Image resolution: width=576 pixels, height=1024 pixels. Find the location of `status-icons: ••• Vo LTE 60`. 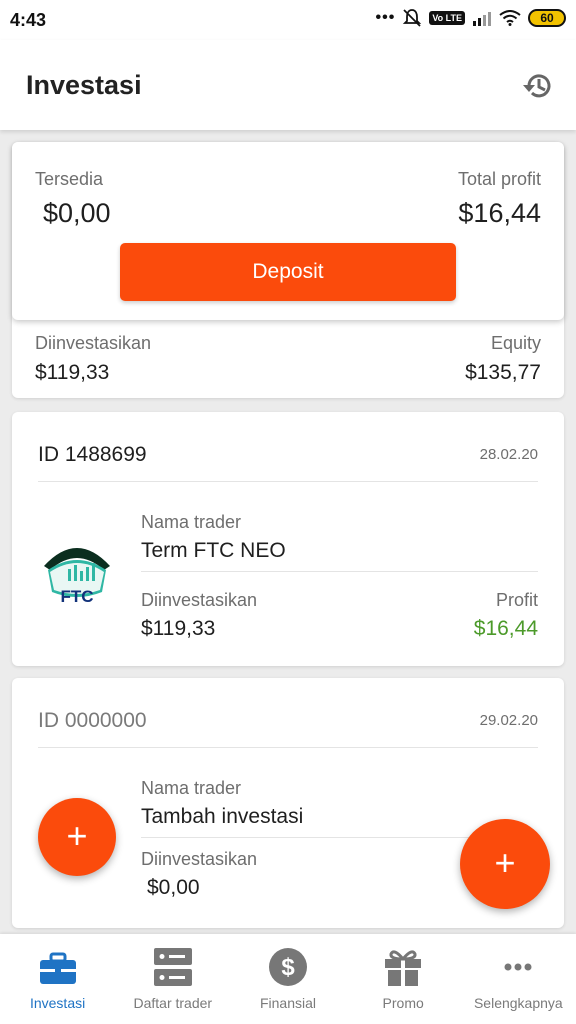

status-icons: ••• Vo LTE 60 is located at coordinates (471, 18).